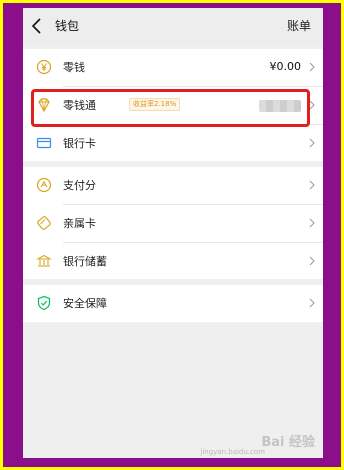 The image size is (344, 470). Describe the element at coordinates (170, 108) in the screenshot. I see `highlight-box` at that location.